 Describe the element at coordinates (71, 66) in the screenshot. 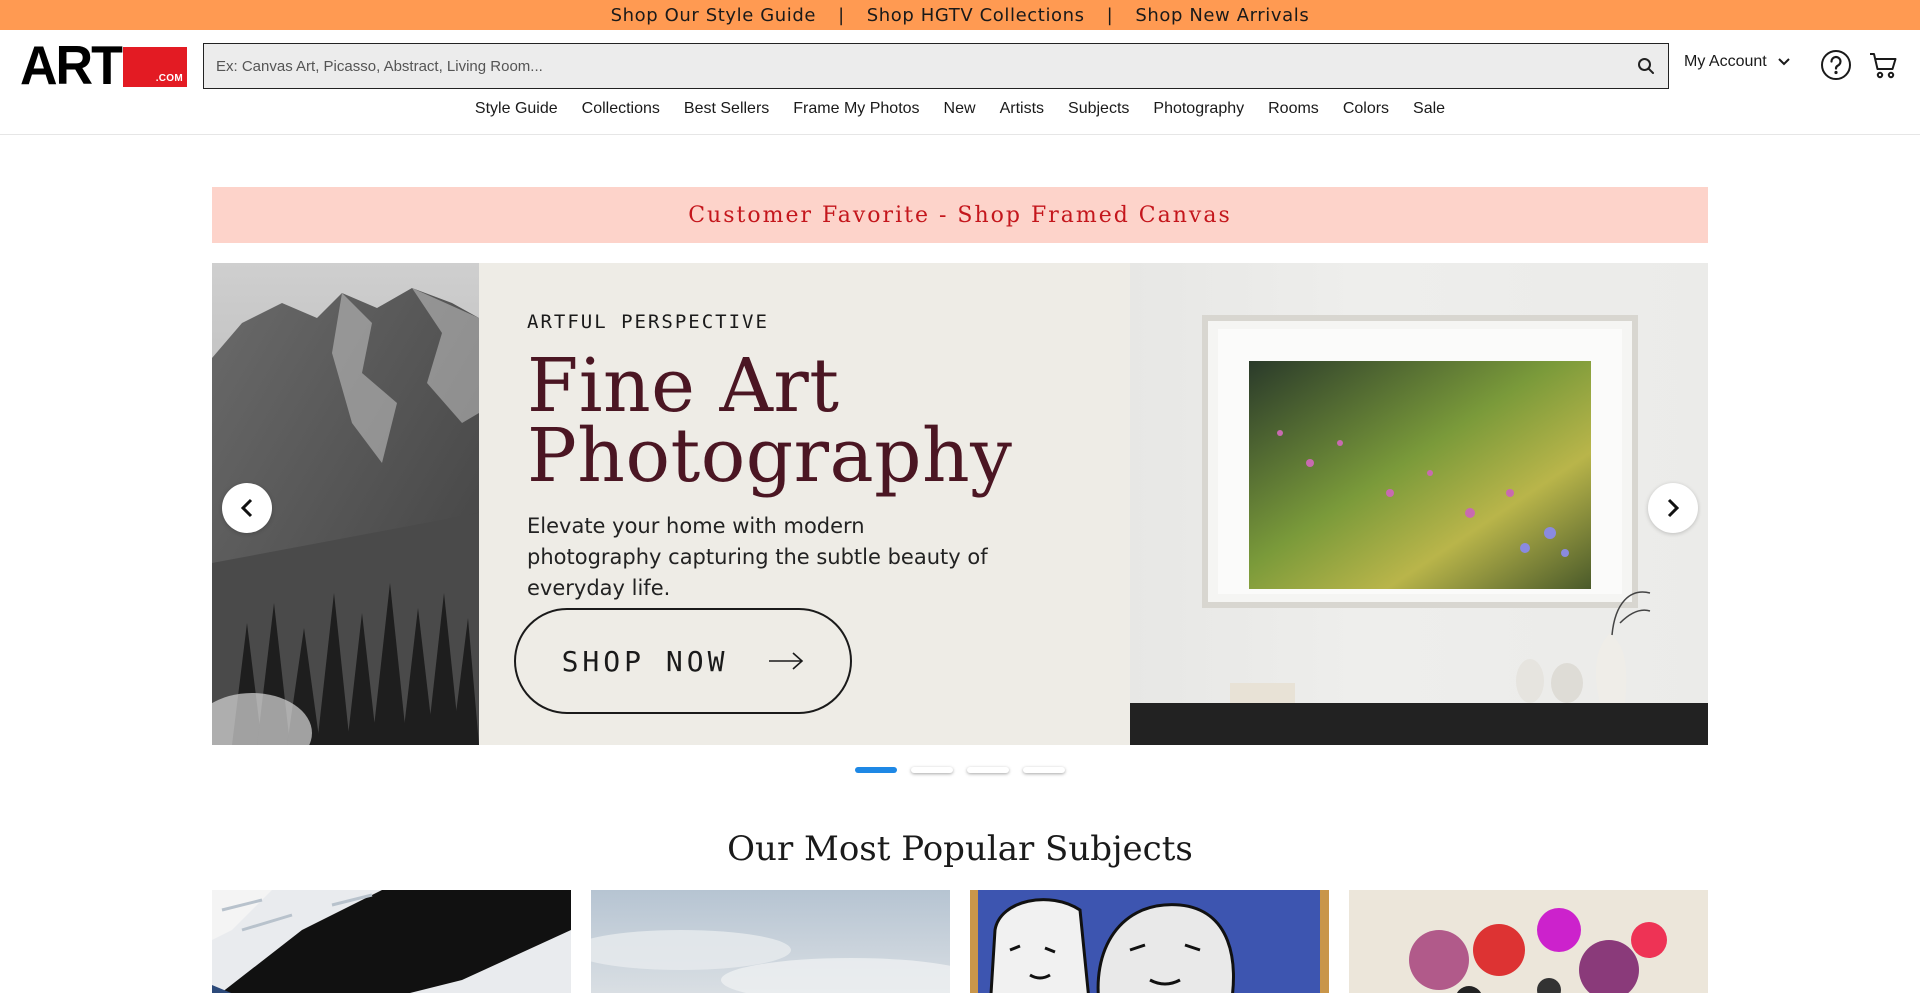

I see `logo-text: ART` at that location.